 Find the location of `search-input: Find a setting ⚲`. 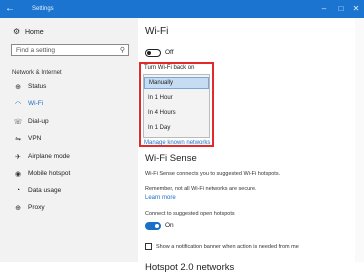

search-input: Find a setting ⚲ is located at coordinates (70, 50).